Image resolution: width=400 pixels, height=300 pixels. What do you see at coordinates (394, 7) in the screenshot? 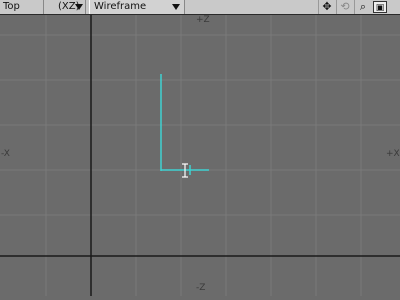
I see `toolbar-spacer` at bounding box center [394, 7].